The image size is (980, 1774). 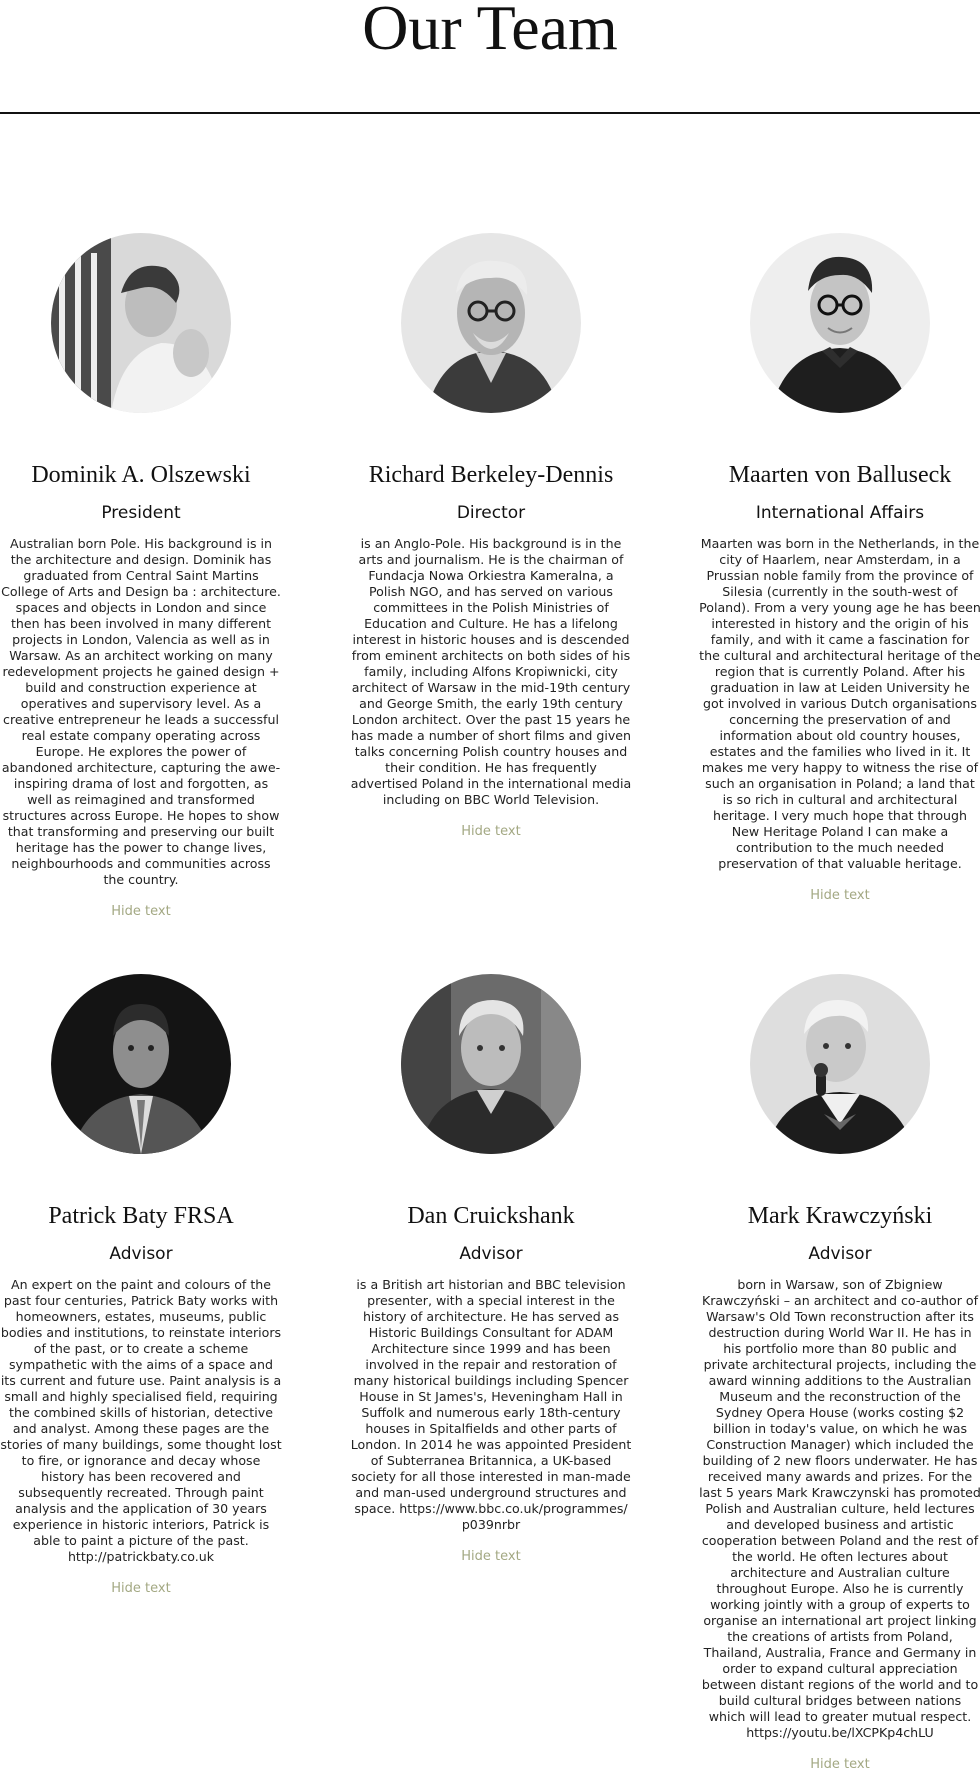 I want to click on portrait-older-man-glasses-icon, so click(x=491, y=323).